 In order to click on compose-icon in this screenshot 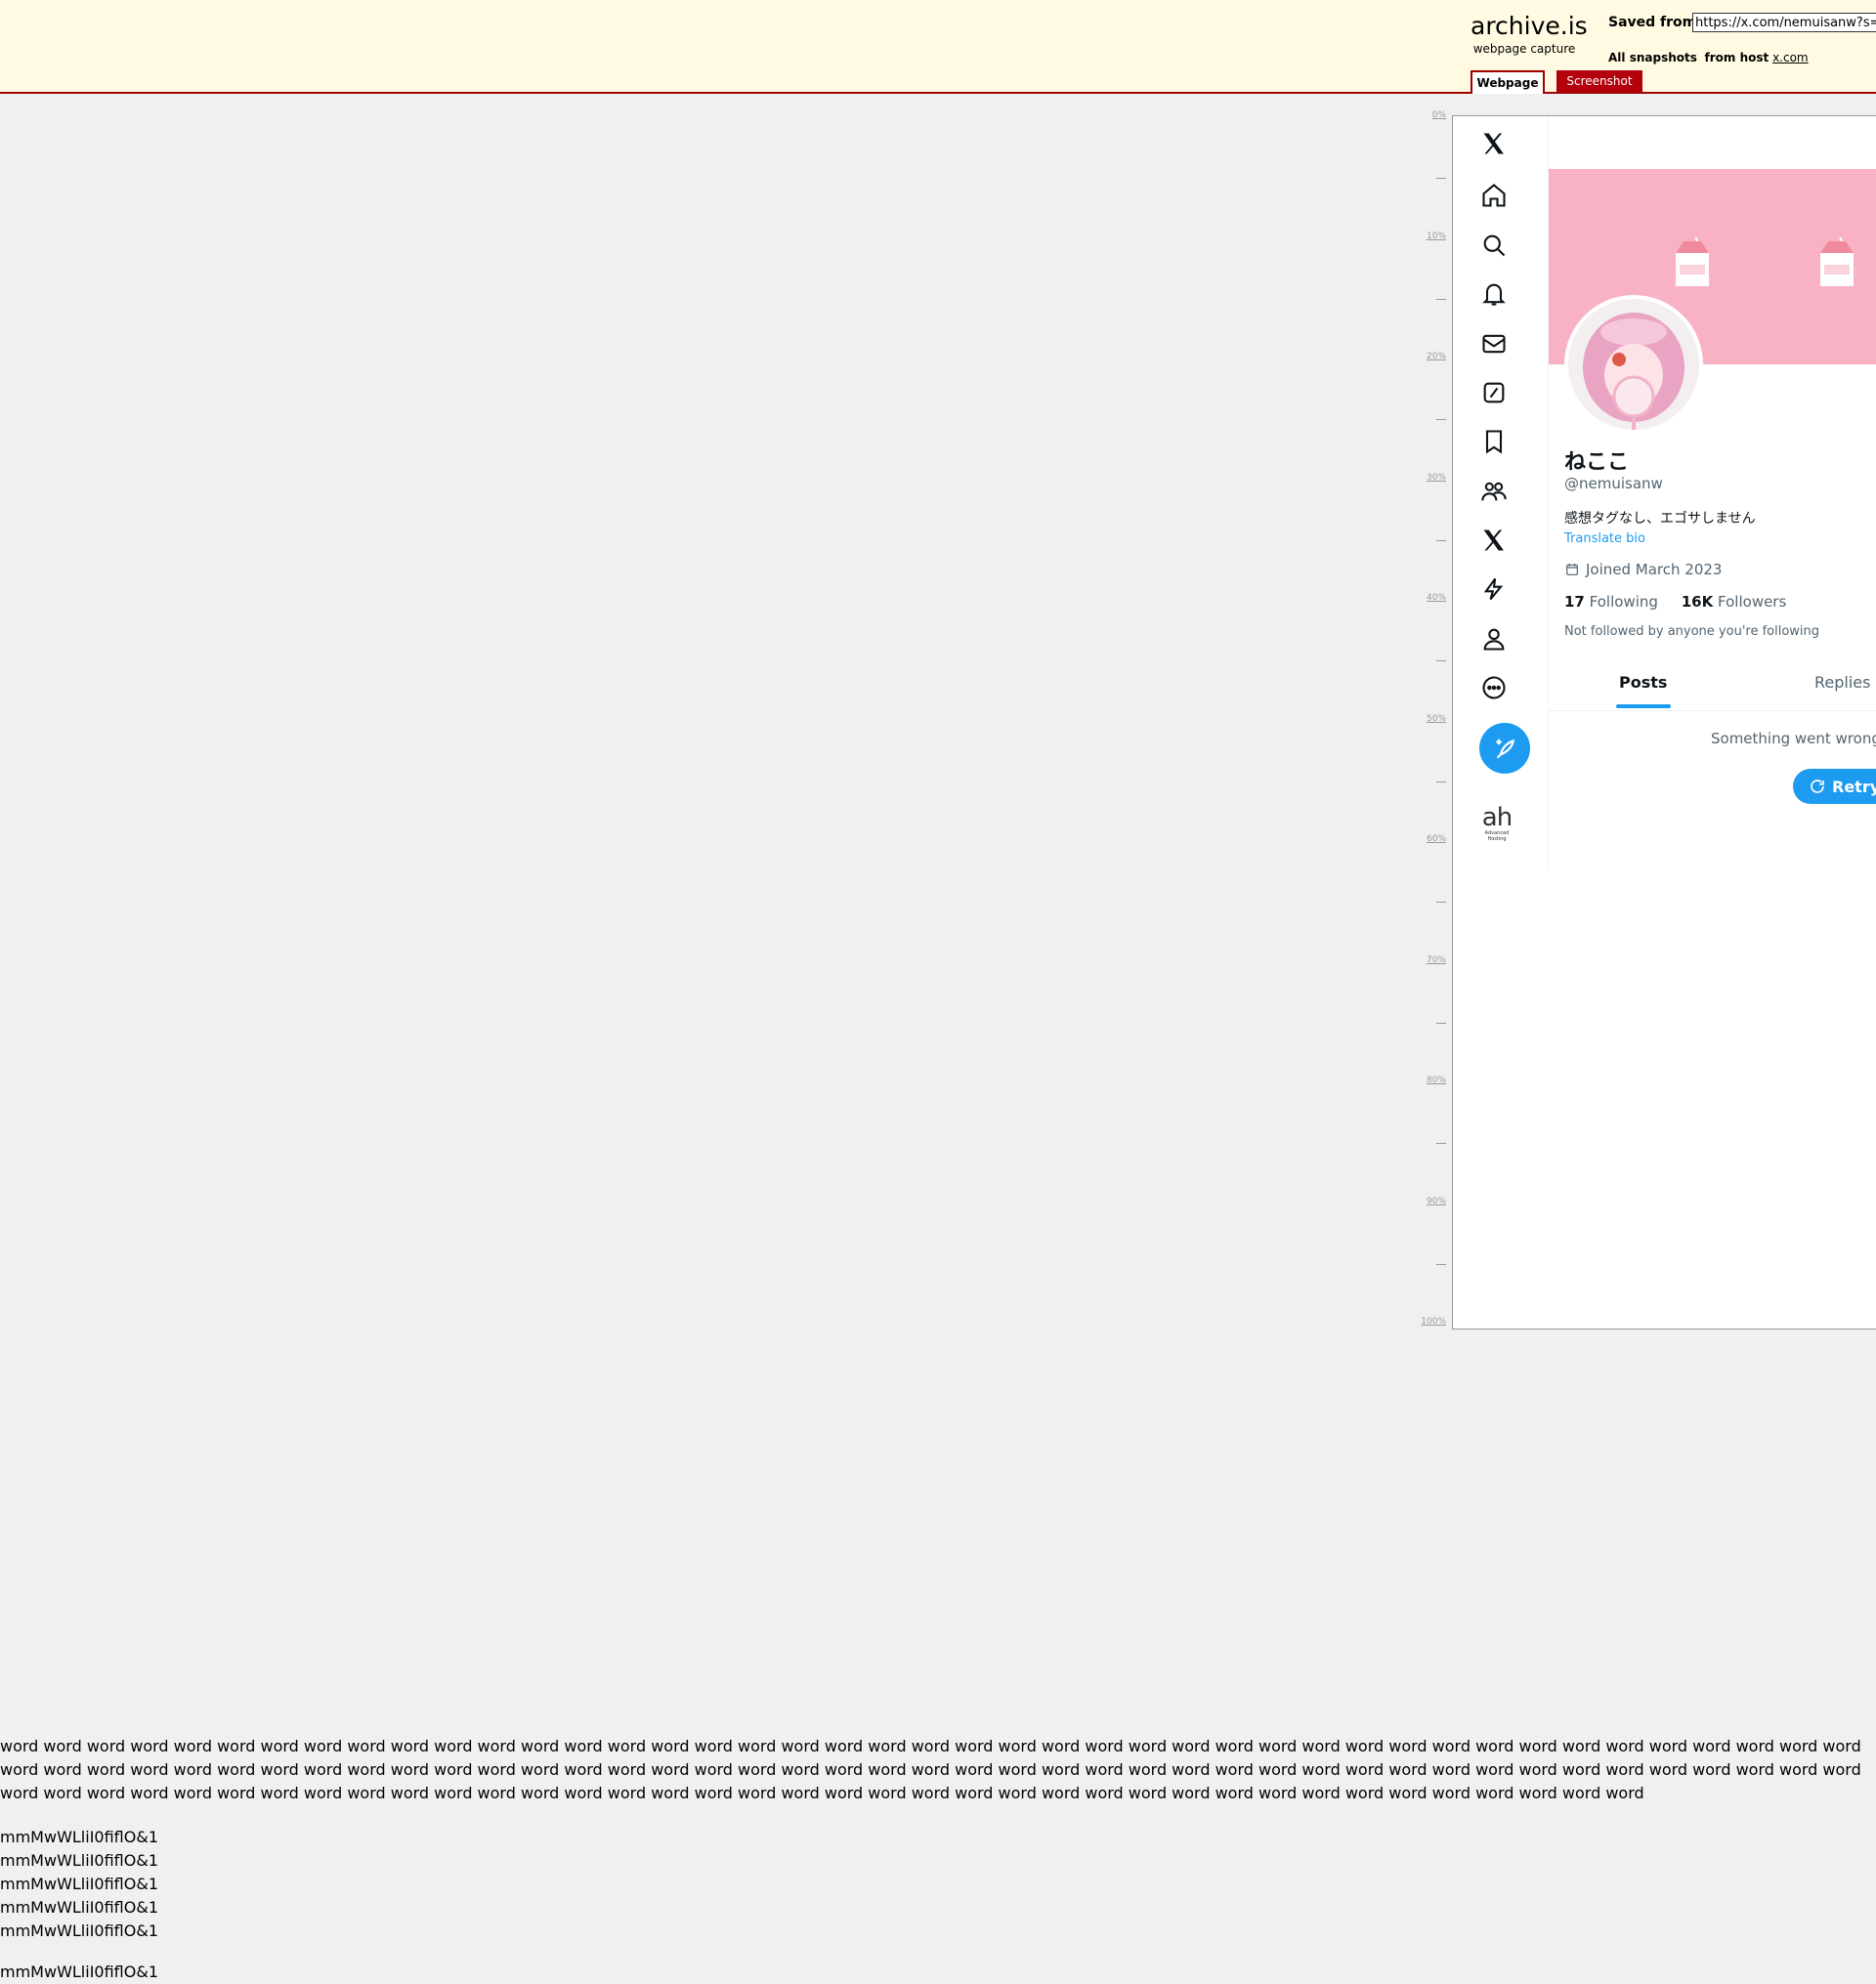, I will do `click(1505, 749)`.